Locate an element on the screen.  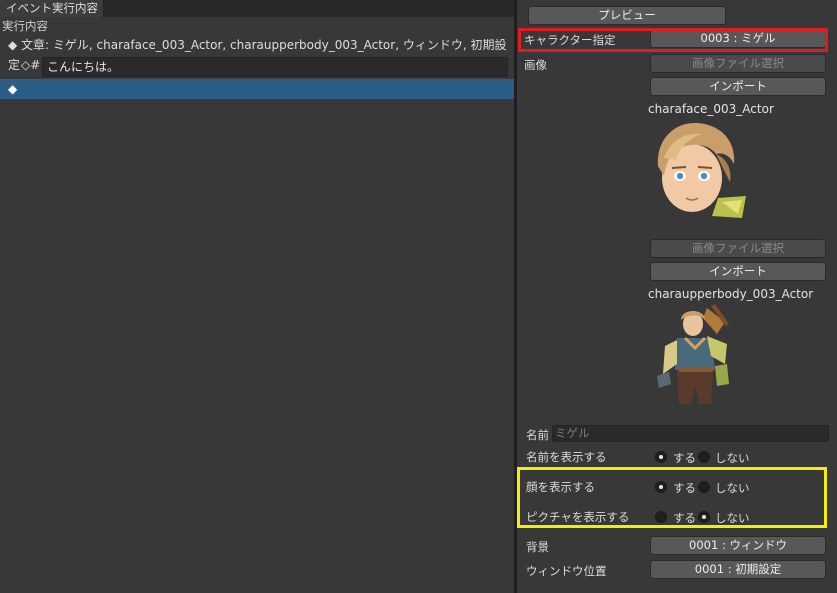
import-face-button: インポート is located at coordinates (738, 86).